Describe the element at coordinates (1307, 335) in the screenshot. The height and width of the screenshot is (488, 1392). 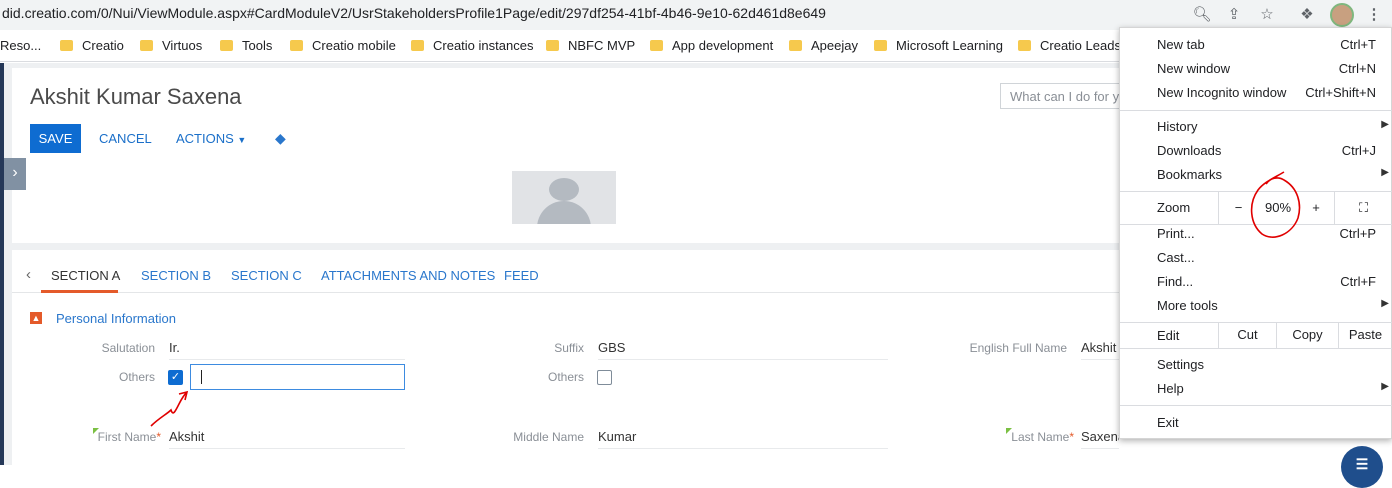
I see `copy-button: Copy` at that location.